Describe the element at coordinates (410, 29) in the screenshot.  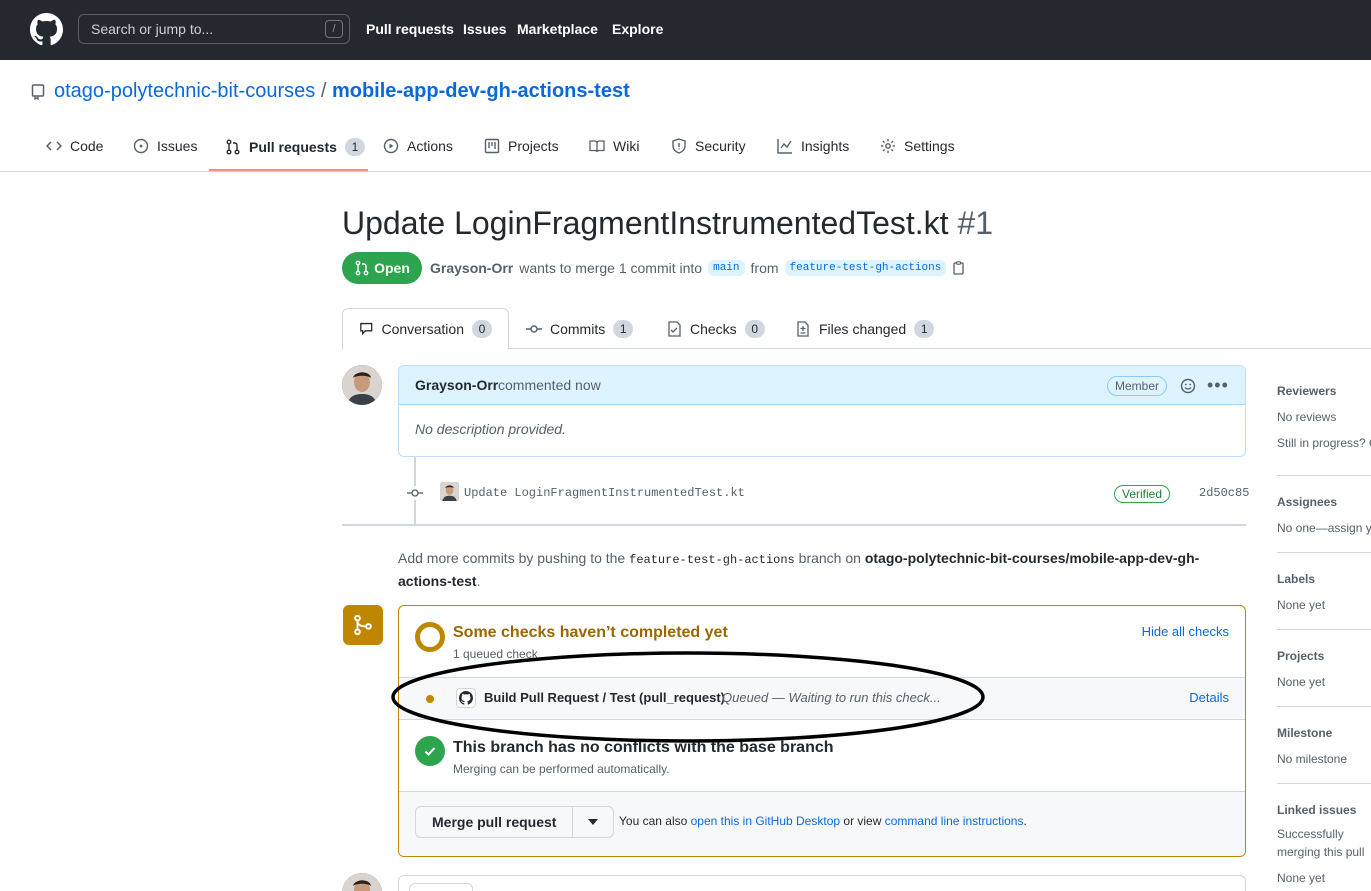
I see `nav-pull-requests: Pull requests` at that location.